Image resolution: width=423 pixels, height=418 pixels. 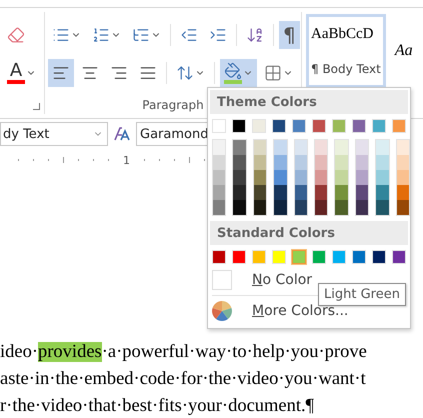 What do you see at coordinates (126, 160) in the screenshot?
I see `ruler-number: 1` at bounding box center [126, 160].